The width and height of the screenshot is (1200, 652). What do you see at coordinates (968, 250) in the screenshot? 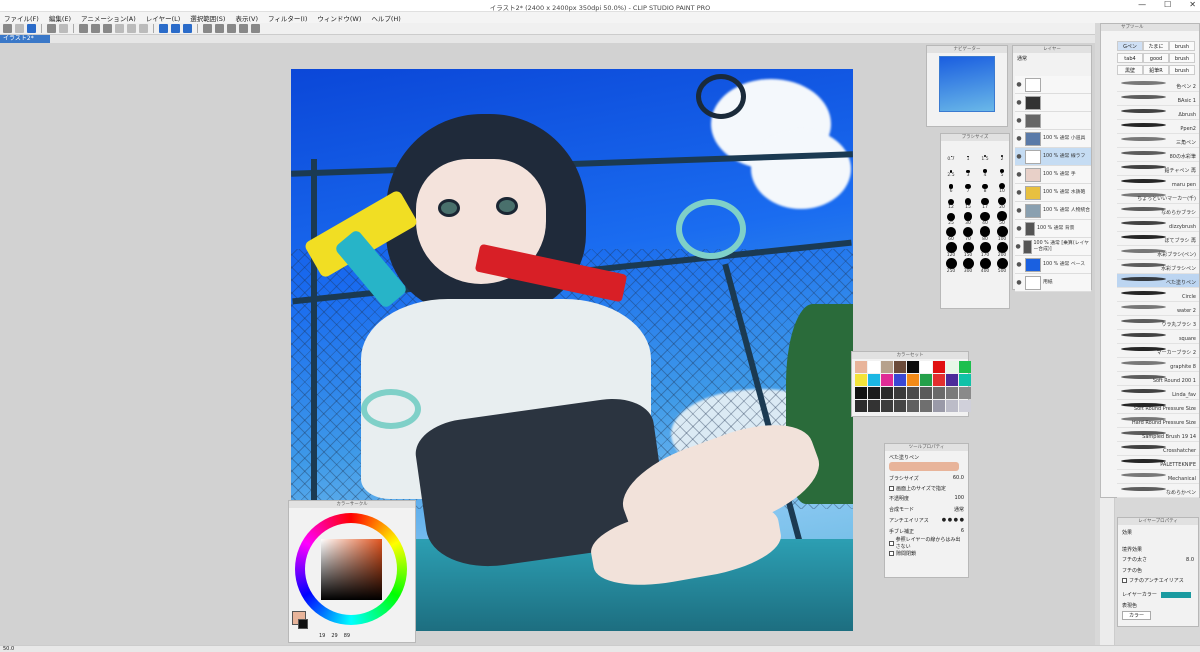
I see `brush-size-option: 150` at bounding box center [968, 250].